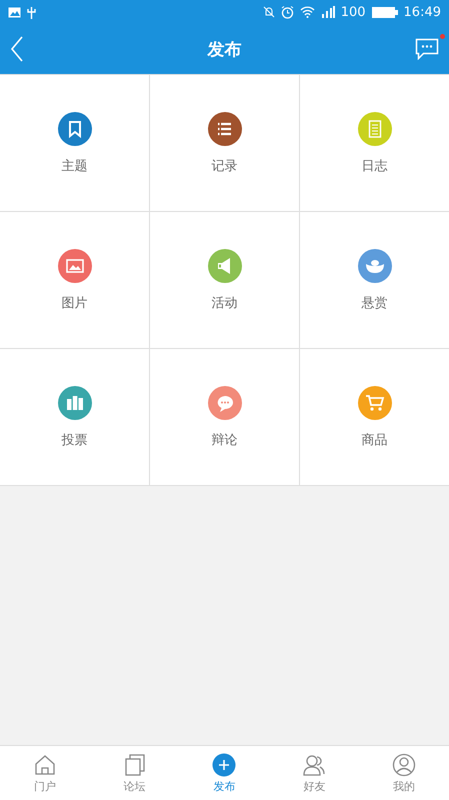  Describe the element at coordinates (374, 417) in the screenshot. I see `post-type-tile: 商品` at that location.